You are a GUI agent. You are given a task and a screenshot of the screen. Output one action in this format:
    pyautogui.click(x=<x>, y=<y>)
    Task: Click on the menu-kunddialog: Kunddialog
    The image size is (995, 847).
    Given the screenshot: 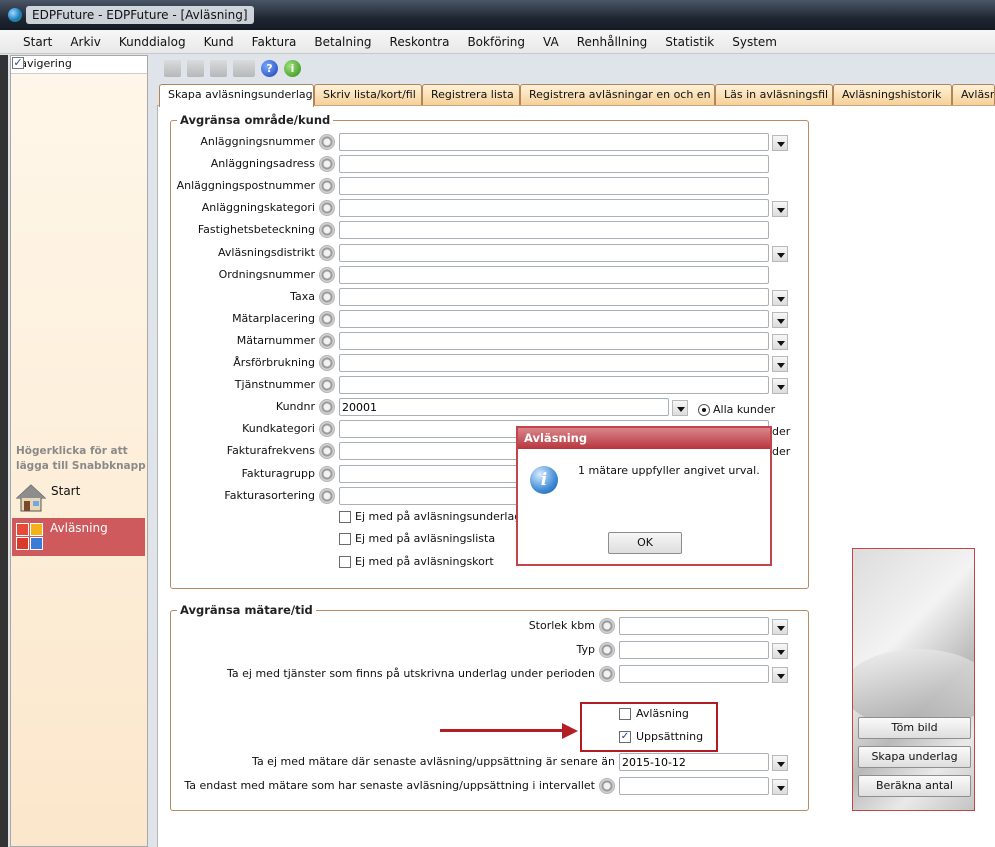 What is the action you would take?
    pyautogui.click(x=152, y=41)
    